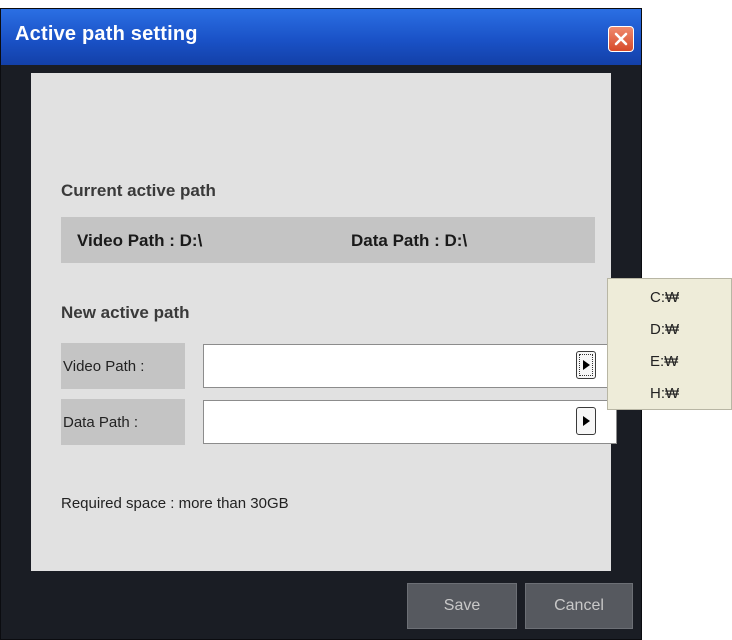  What do you see at coordinates (138, 190) in the screenshot?
I see `current-path-heading: Current active path` at bounding box center [138, 190].